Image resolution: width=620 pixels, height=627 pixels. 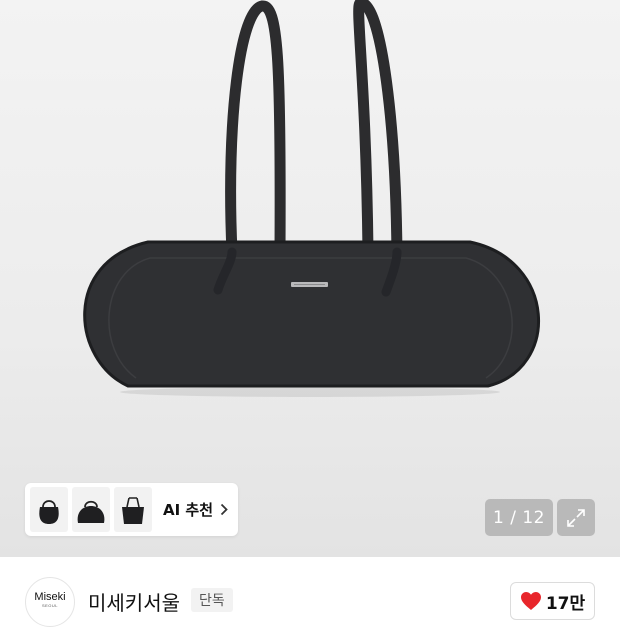 I want to click on image-counter: 1 / 12, so click(x=519, y=517).